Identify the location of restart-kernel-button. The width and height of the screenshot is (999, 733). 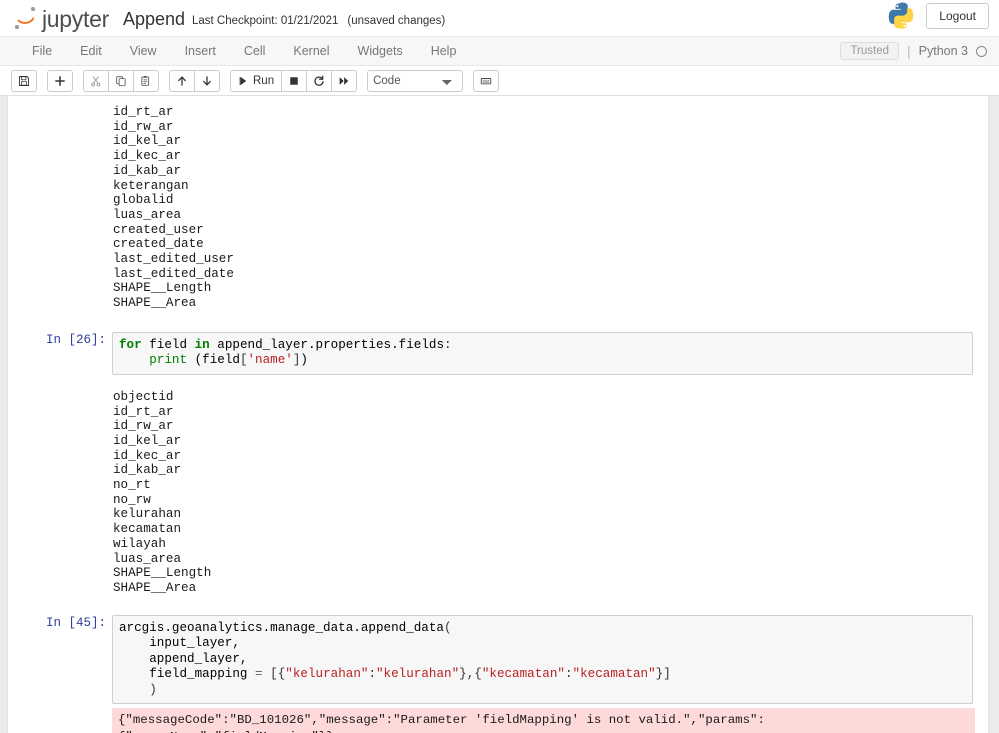
(319, 80).